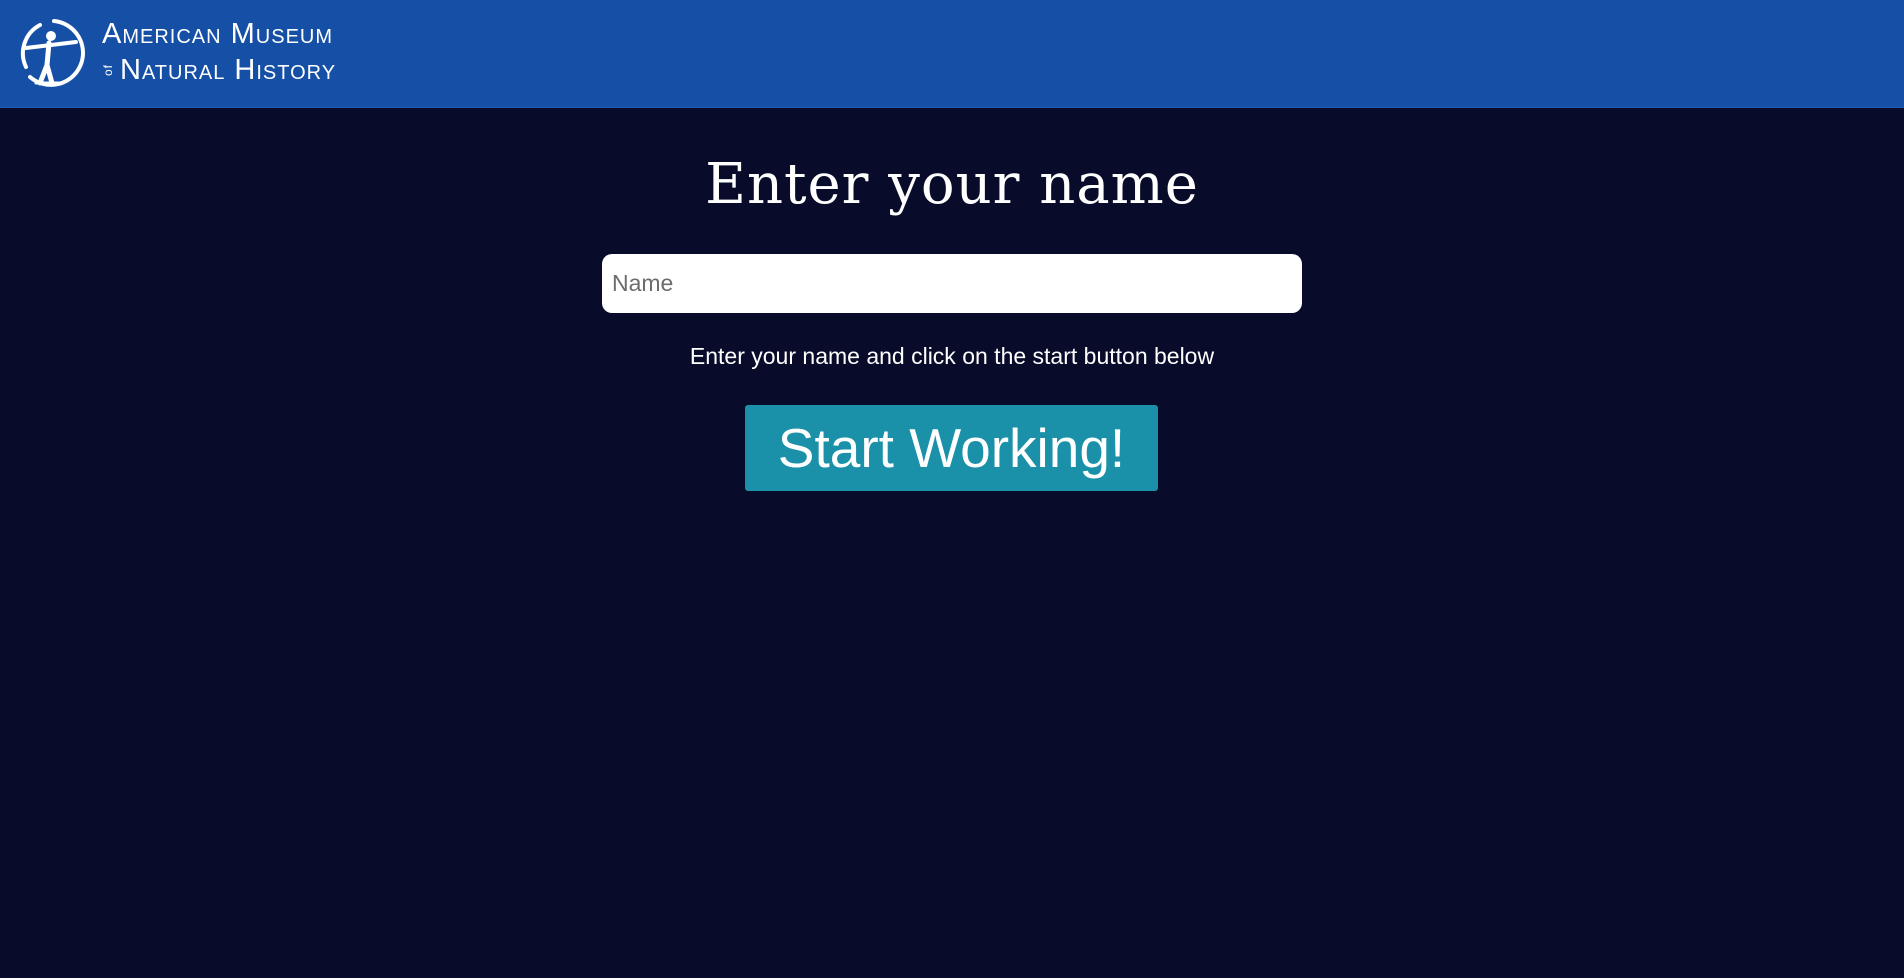 This screenshot has width=1904, height=978. What do you see at coordinates (228, 69) in the screenshot?
I see `logo-line-2: Natural History` at bounding box center [228, 69].